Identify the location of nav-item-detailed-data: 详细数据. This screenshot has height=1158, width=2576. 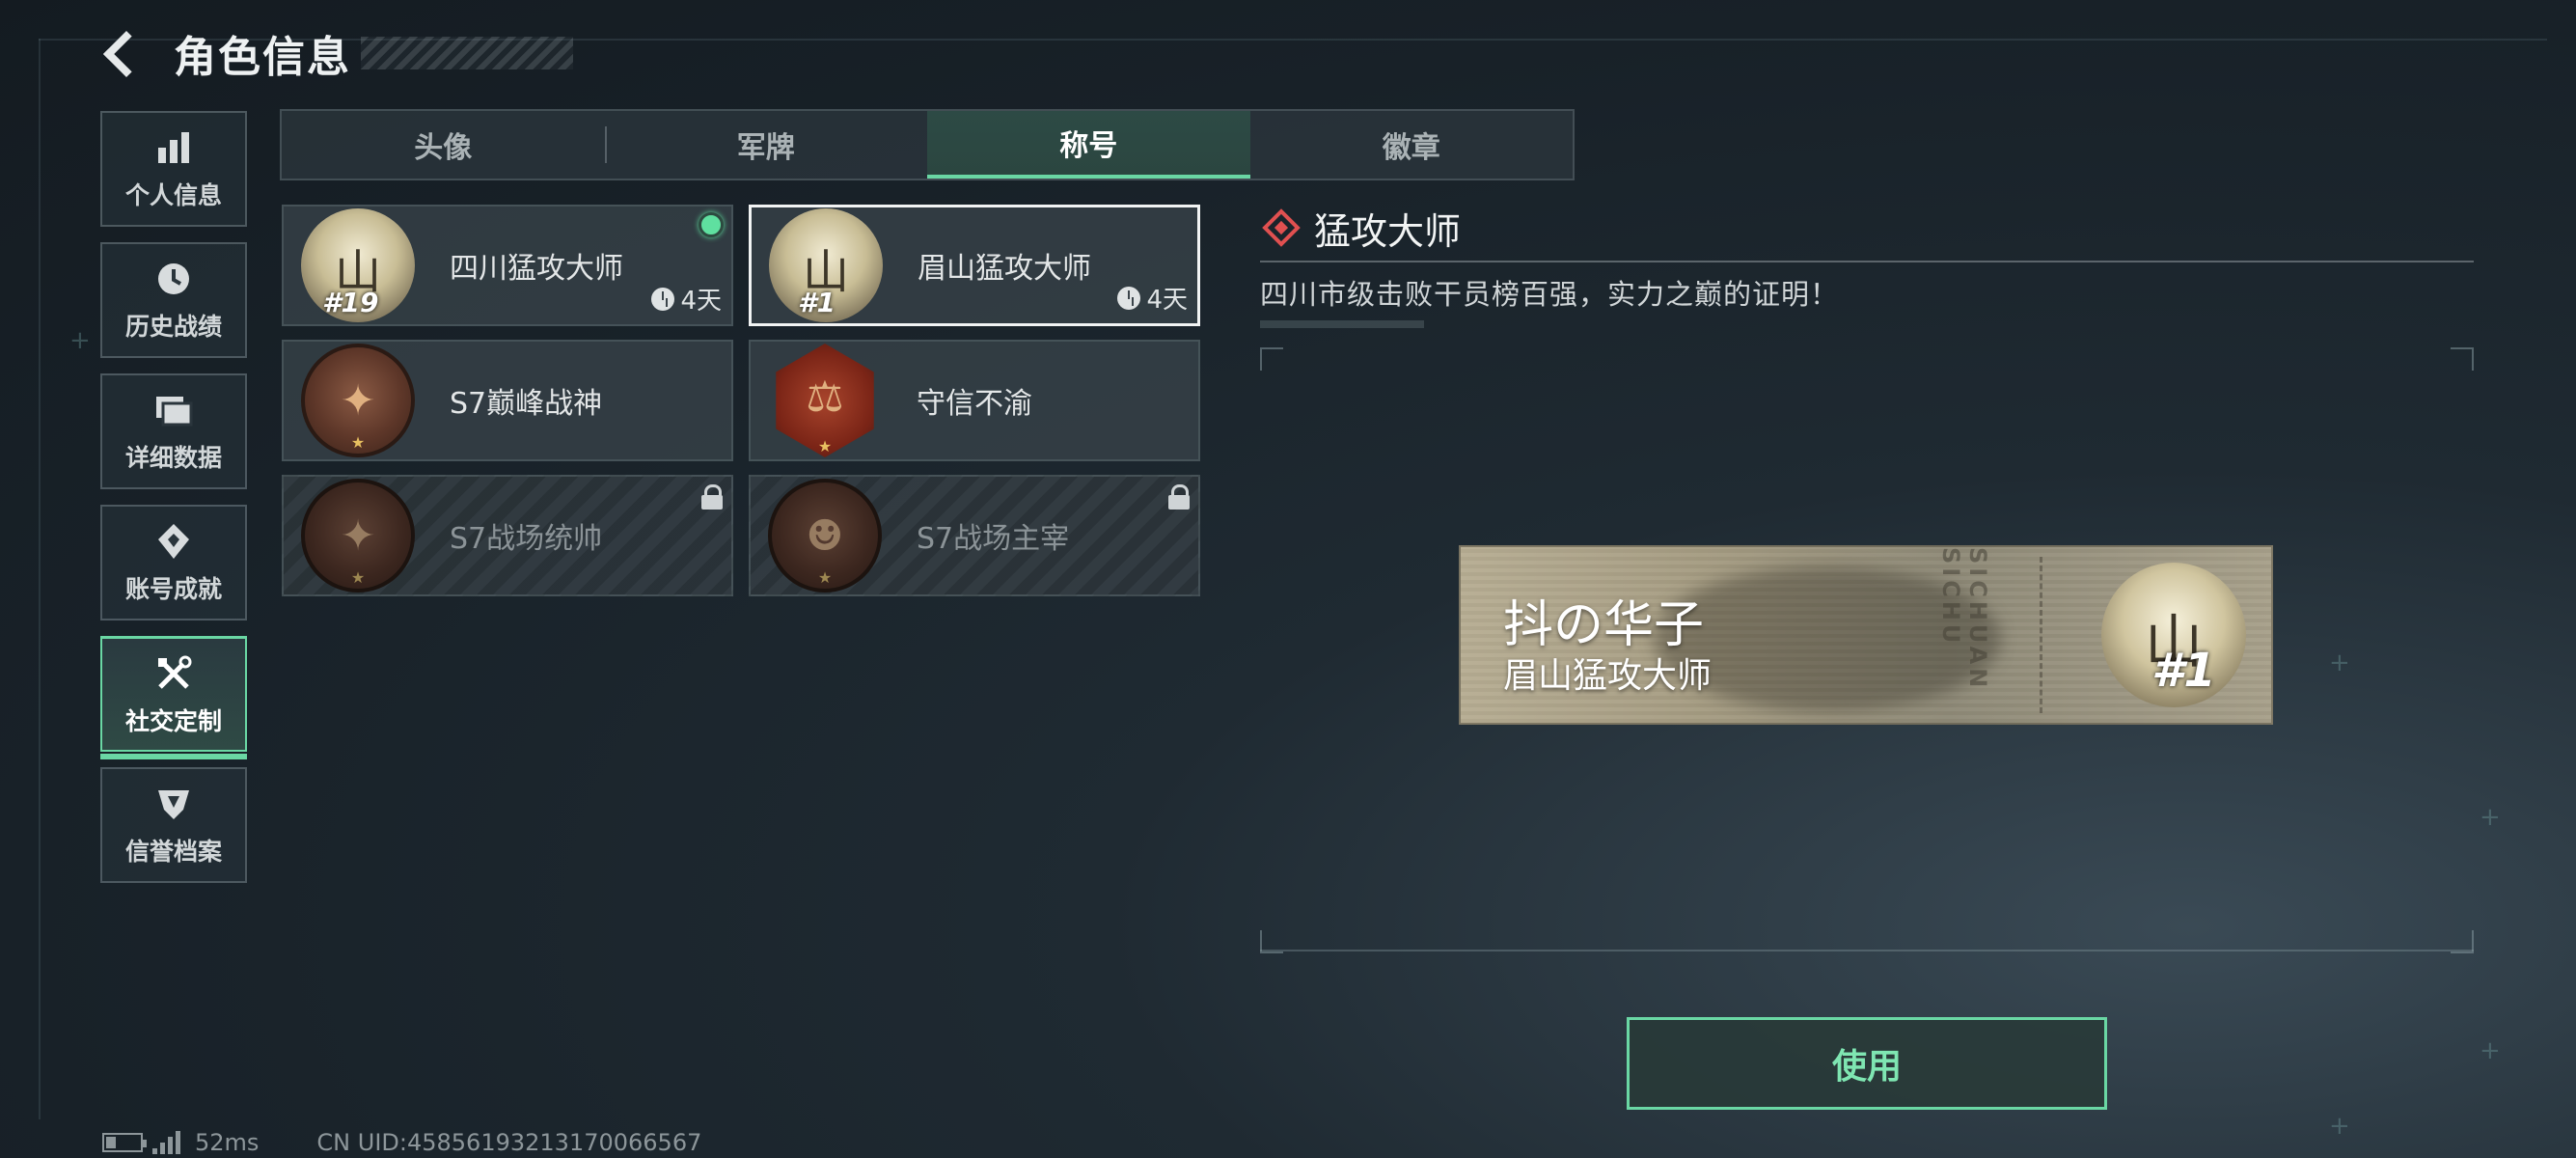
(174, 431).